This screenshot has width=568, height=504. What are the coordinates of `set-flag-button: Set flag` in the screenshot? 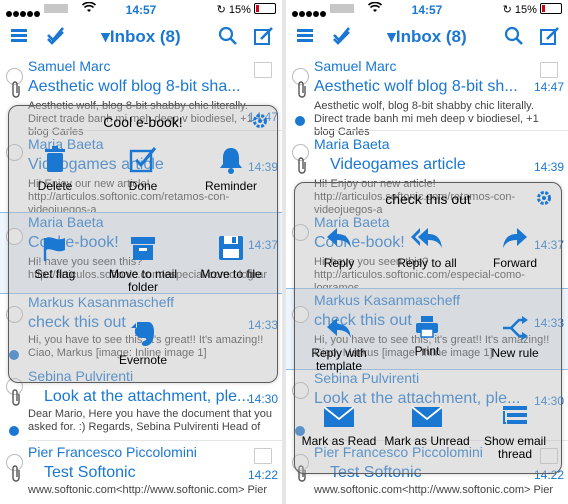 It's located at (55, 257).